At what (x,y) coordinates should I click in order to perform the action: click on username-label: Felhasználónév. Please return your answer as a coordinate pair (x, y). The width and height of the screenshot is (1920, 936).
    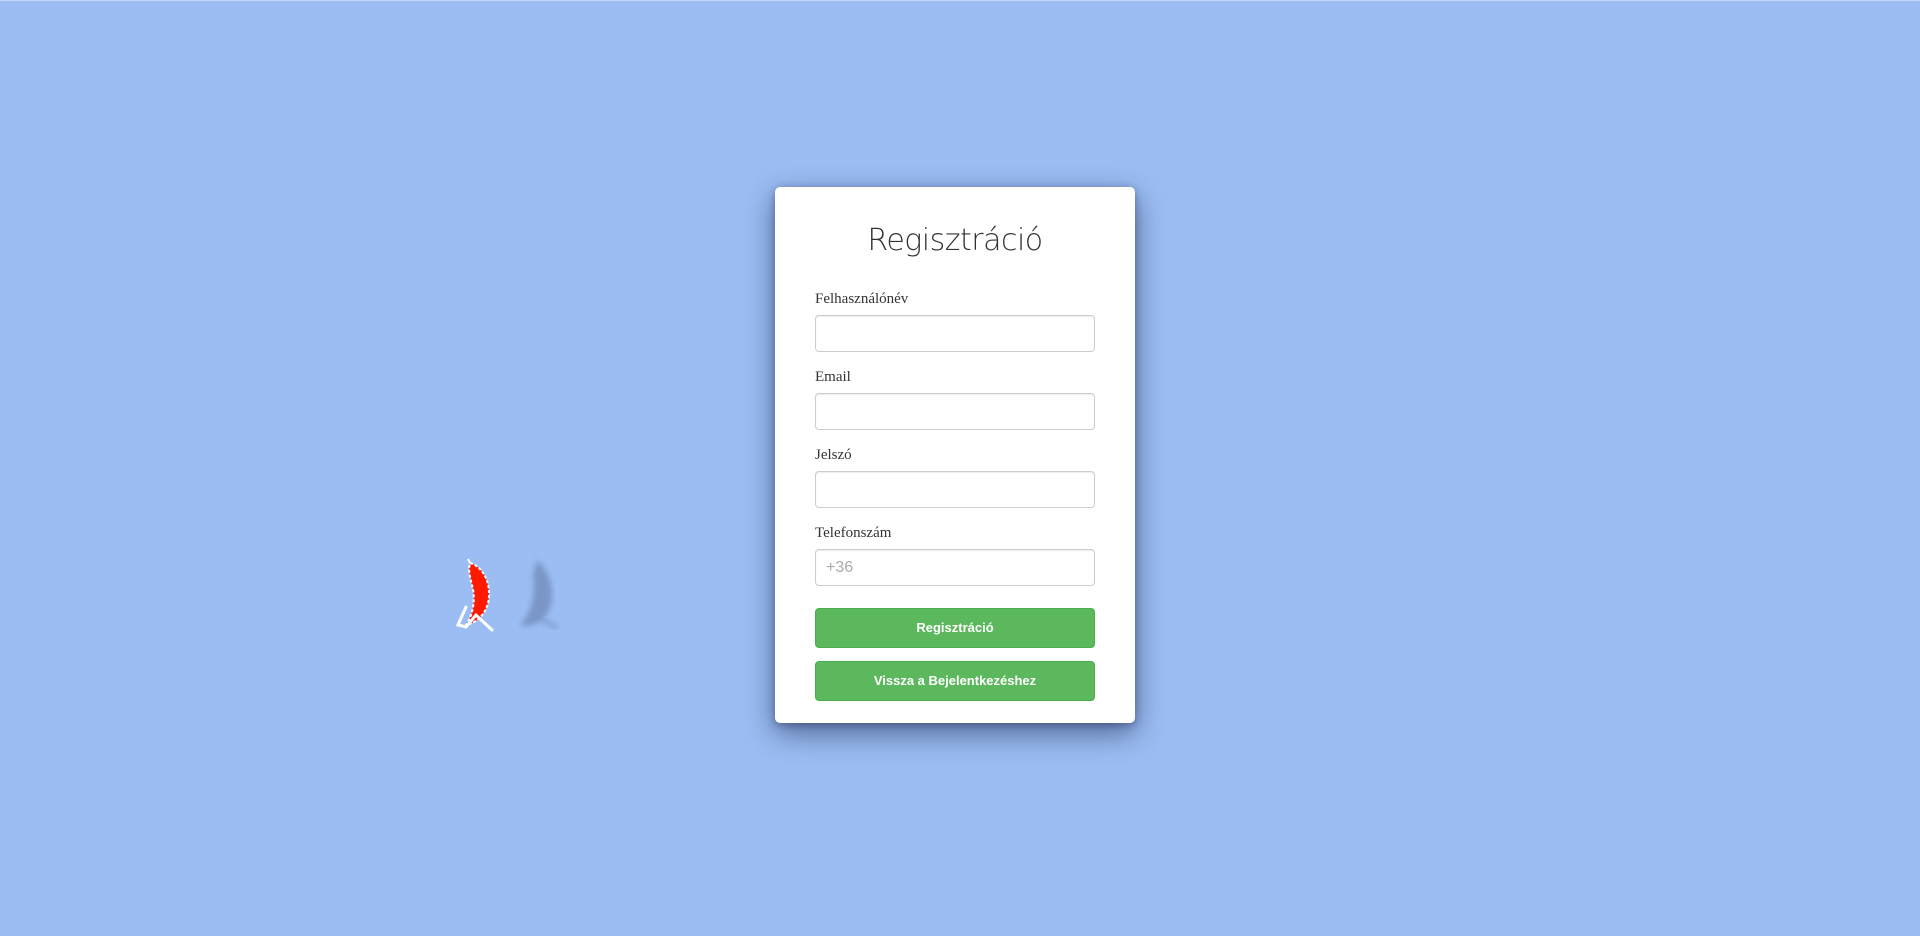
    Looking at the image, I should click on (862, 299).